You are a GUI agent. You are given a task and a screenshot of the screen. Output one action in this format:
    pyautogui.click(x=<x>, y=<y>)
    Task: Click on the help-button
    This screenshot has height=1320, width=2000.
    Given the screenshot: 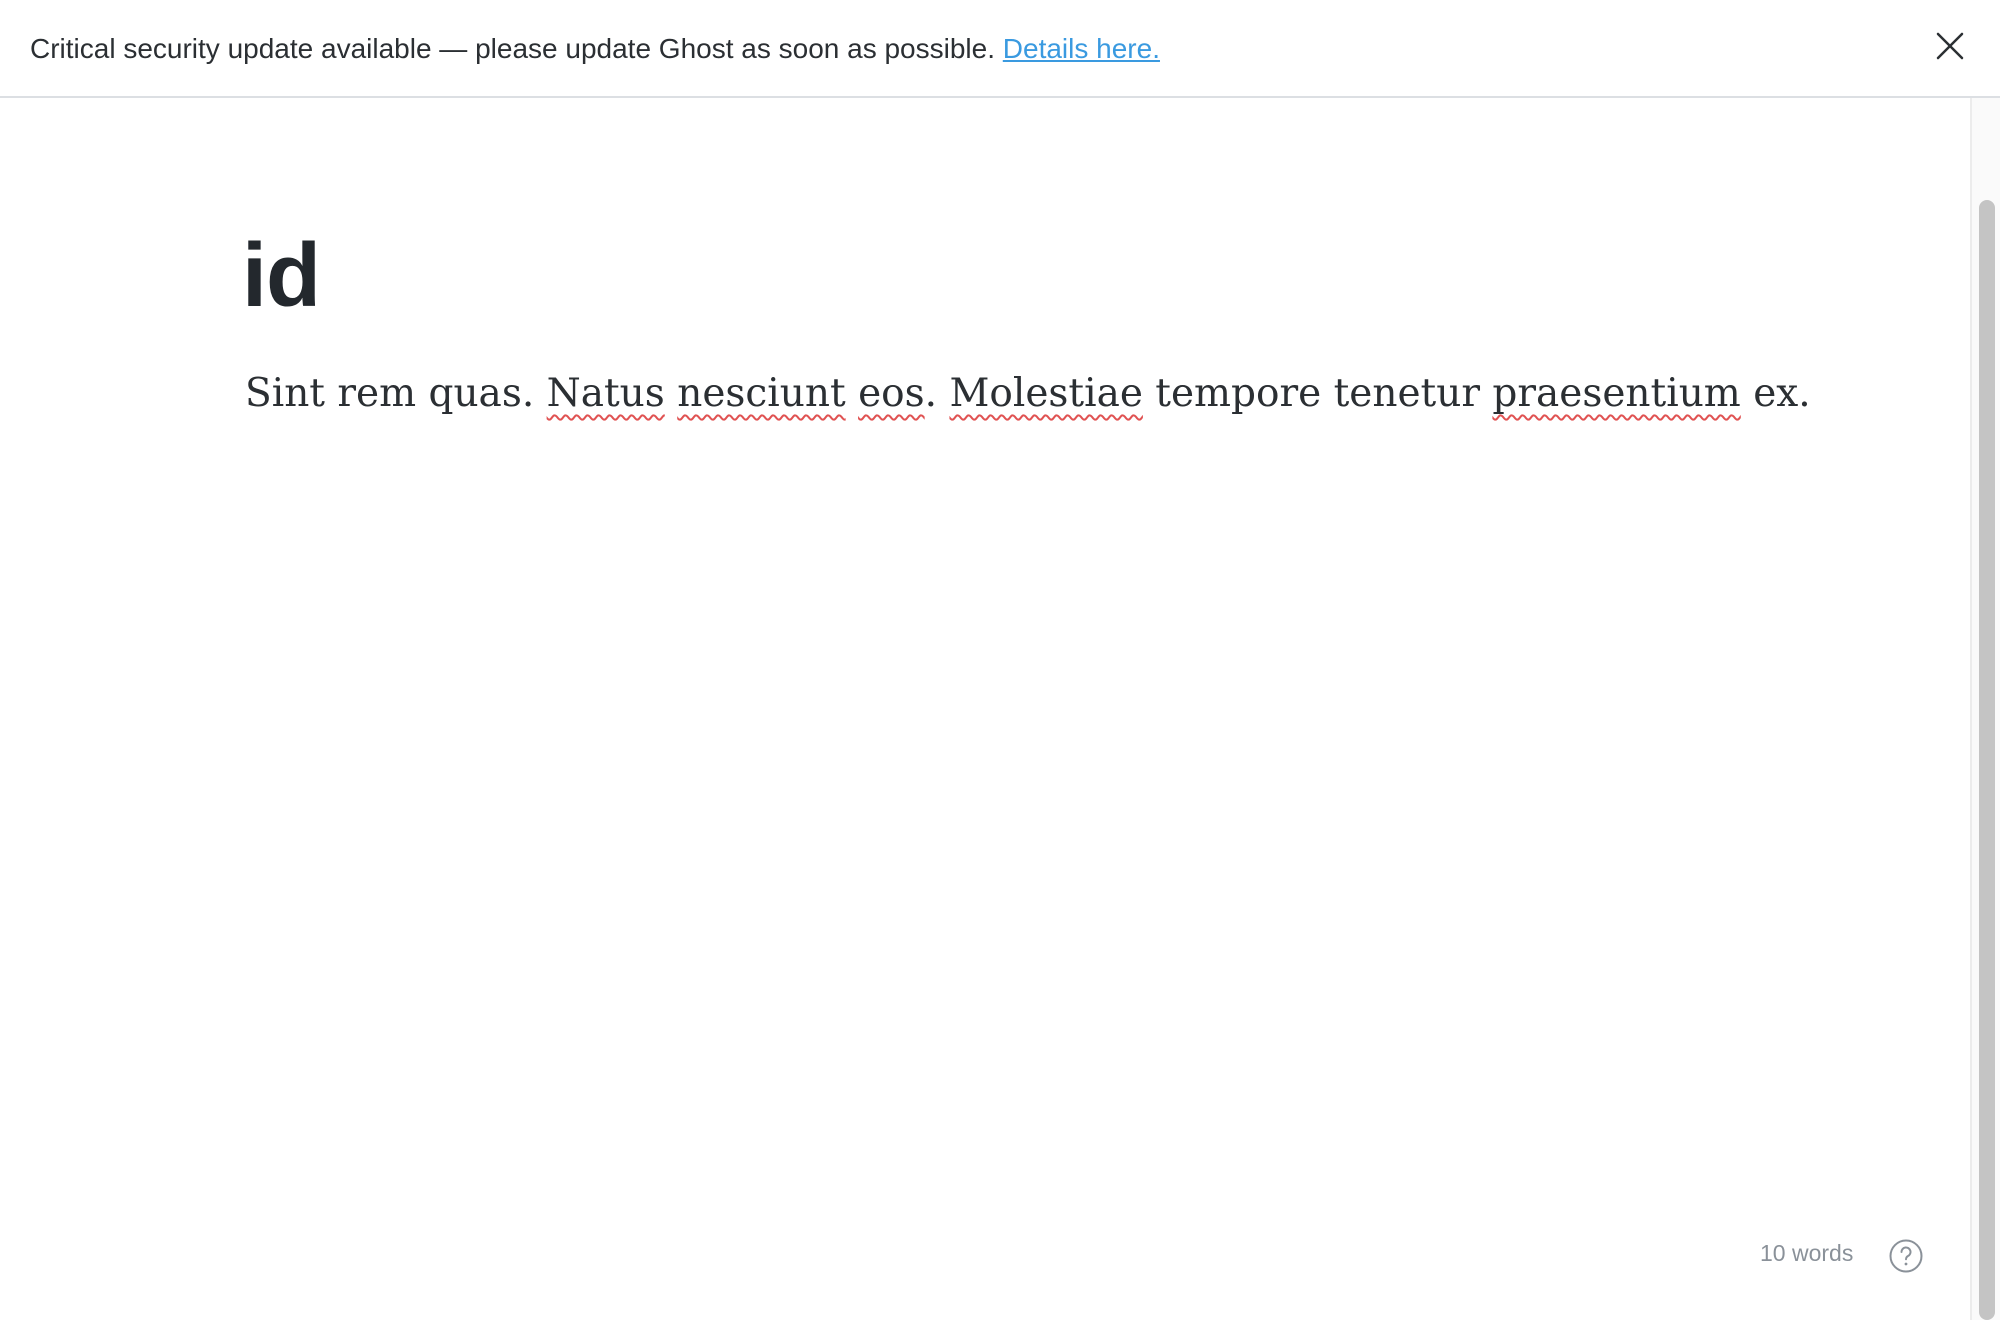 What is the action you would take?
    pyautogui.click(x=1906, y=1256)
    